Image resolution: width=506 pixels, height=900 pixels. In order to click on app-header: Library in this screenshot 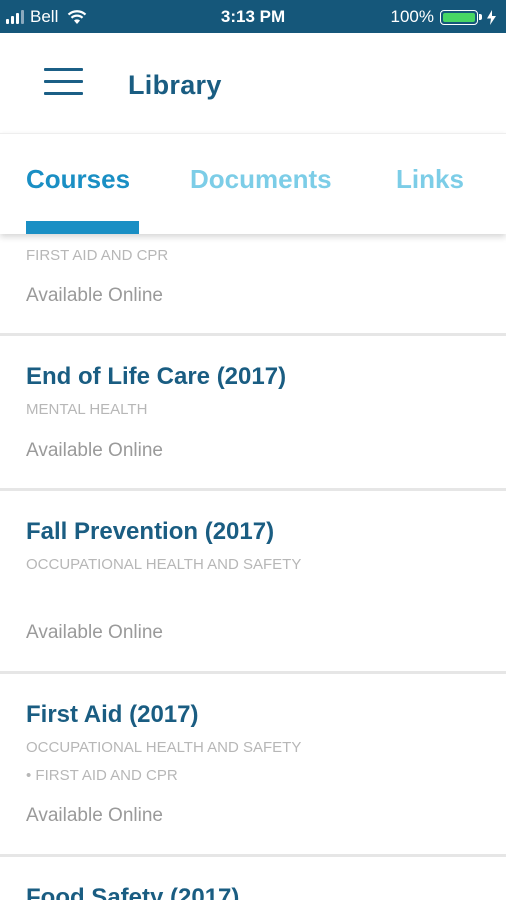, I will do `click(253, 83)`.